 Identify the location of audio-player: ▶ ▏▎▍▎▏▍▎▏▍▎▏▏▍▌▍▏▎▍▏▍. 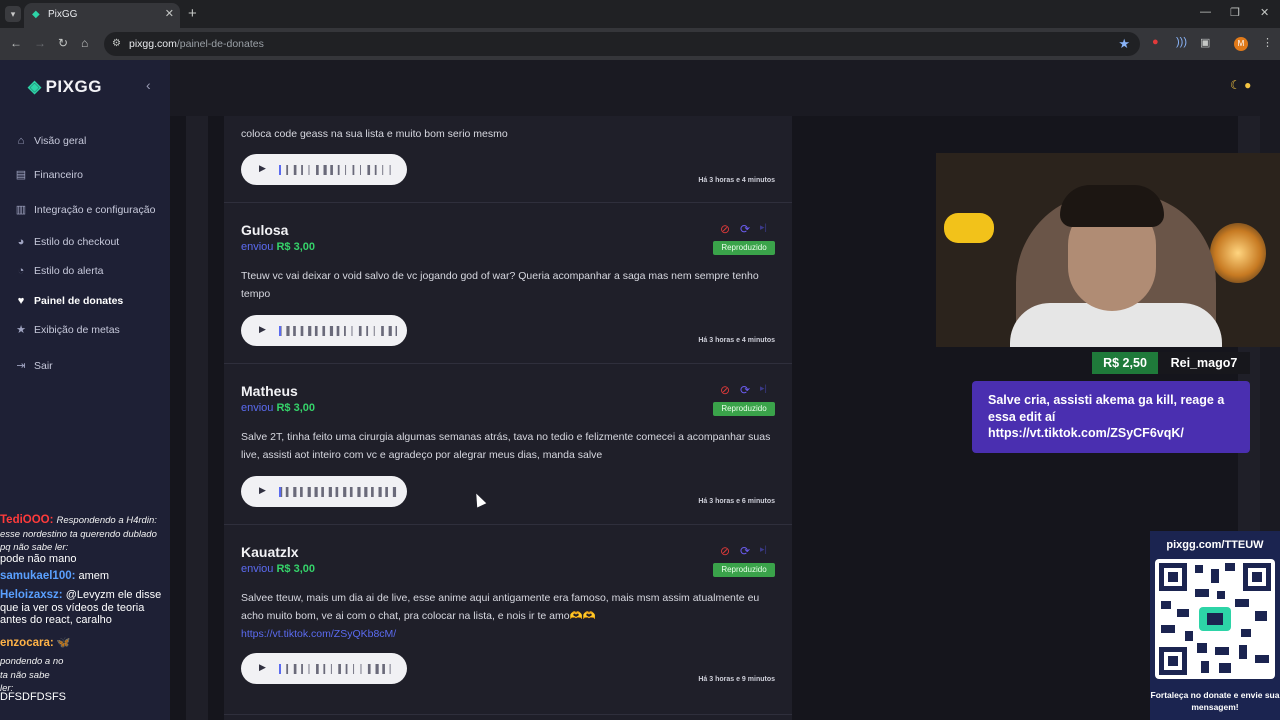
(324, 668).